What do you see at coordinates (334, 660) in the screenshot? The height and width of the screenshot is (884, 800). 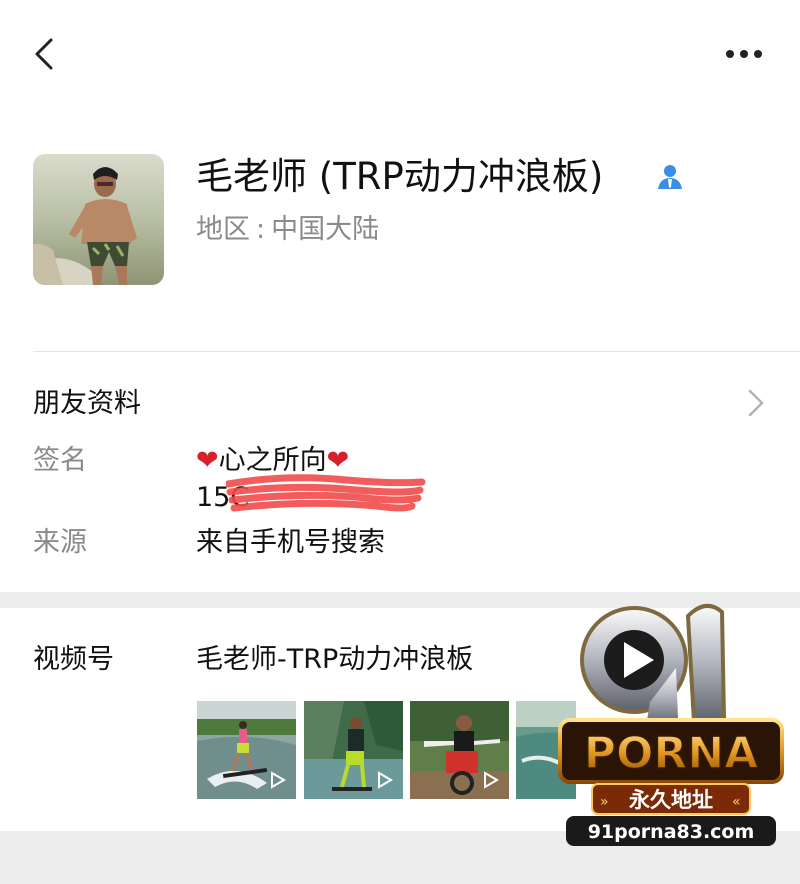 I see `channels-name: 毛老师-TRP动力冲浪板` at bounding box center [334, 660].